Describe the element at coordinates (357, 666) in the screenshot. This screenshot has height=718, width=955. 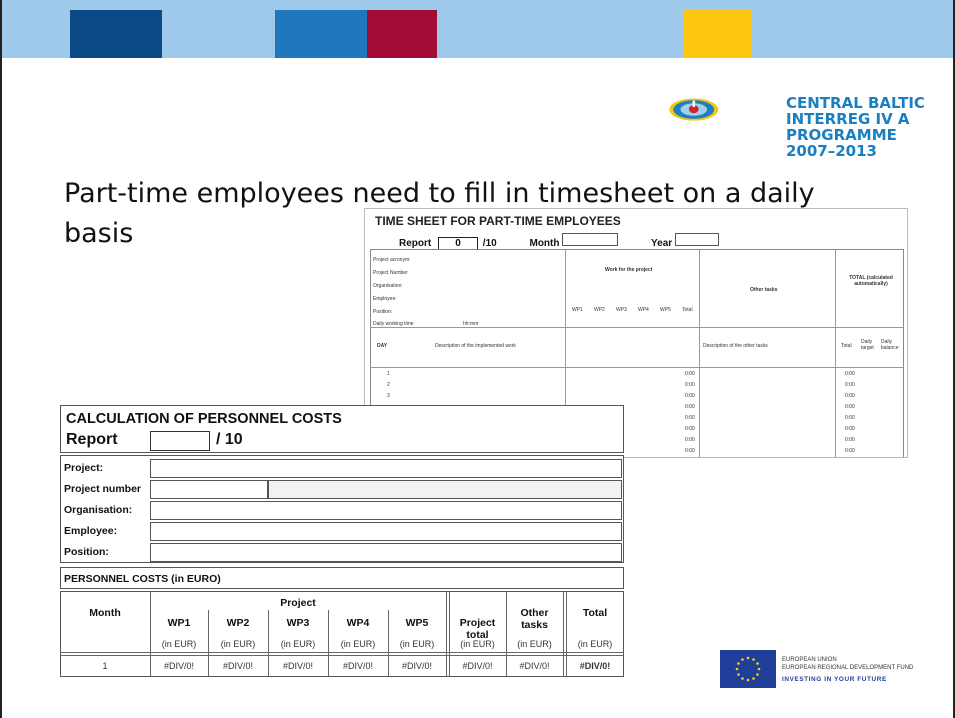
I see `calc-cell-wp4: #DIV/0!` at that location.